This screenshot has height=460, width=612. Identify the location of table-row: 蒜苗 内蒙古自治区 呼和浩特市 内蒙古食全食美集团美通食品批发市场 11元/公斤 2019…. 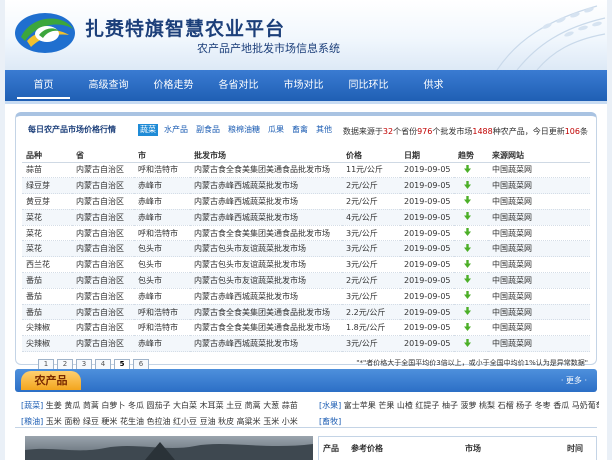
(306, 170).